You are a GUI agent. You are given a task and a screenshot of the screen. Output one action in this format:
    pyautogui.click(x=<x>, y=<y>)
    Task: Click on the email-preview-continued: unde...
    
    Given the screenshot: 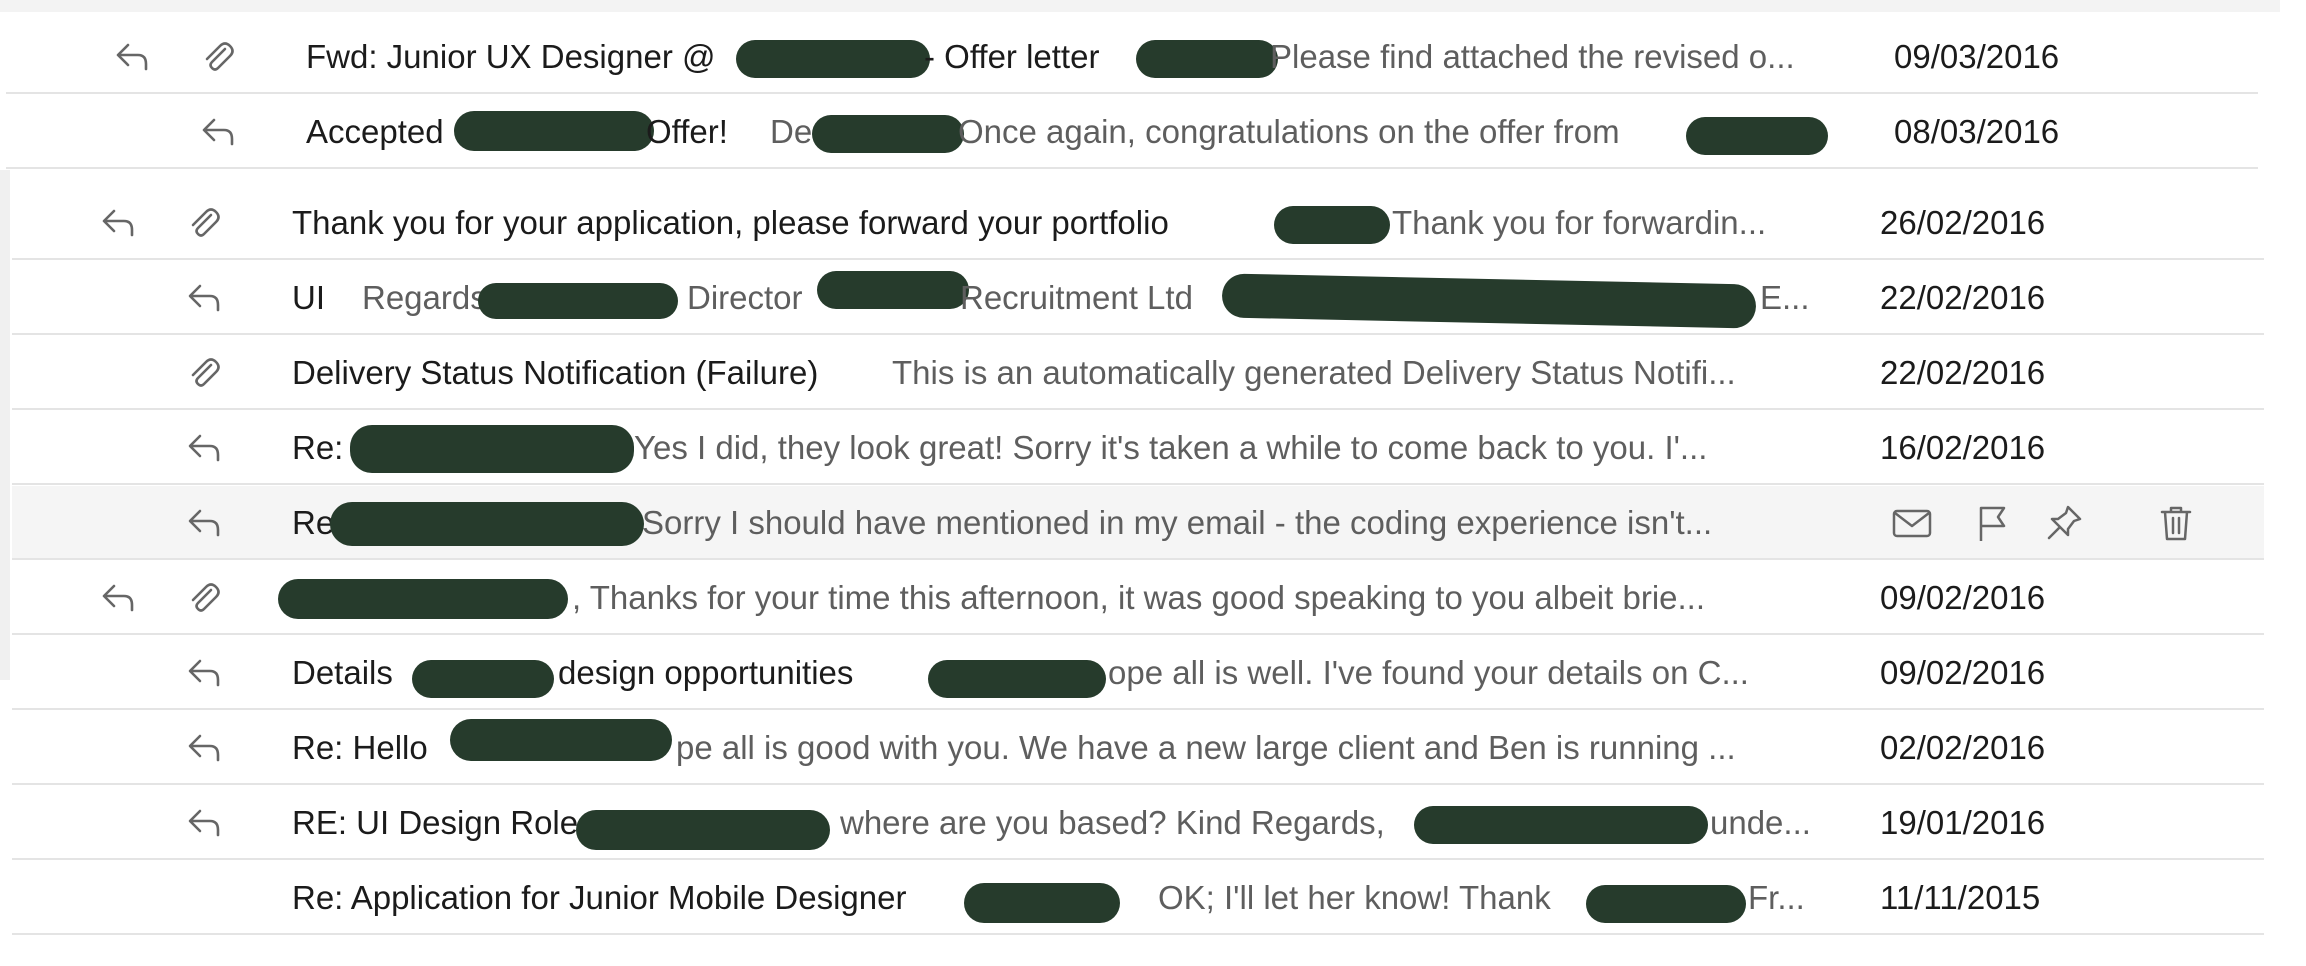 What is the action you would take?
    pyautogui.click(x=1760, y=822)
    